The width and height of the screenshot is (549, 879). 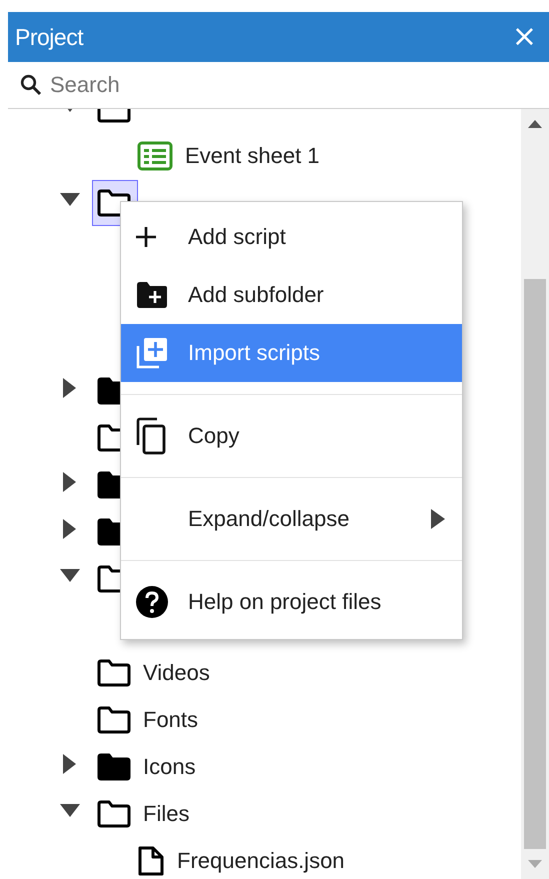 What do you see at coordinates (151, 436) in the screenshot?
I see `copy-icon` at bounding box center [151, 436].